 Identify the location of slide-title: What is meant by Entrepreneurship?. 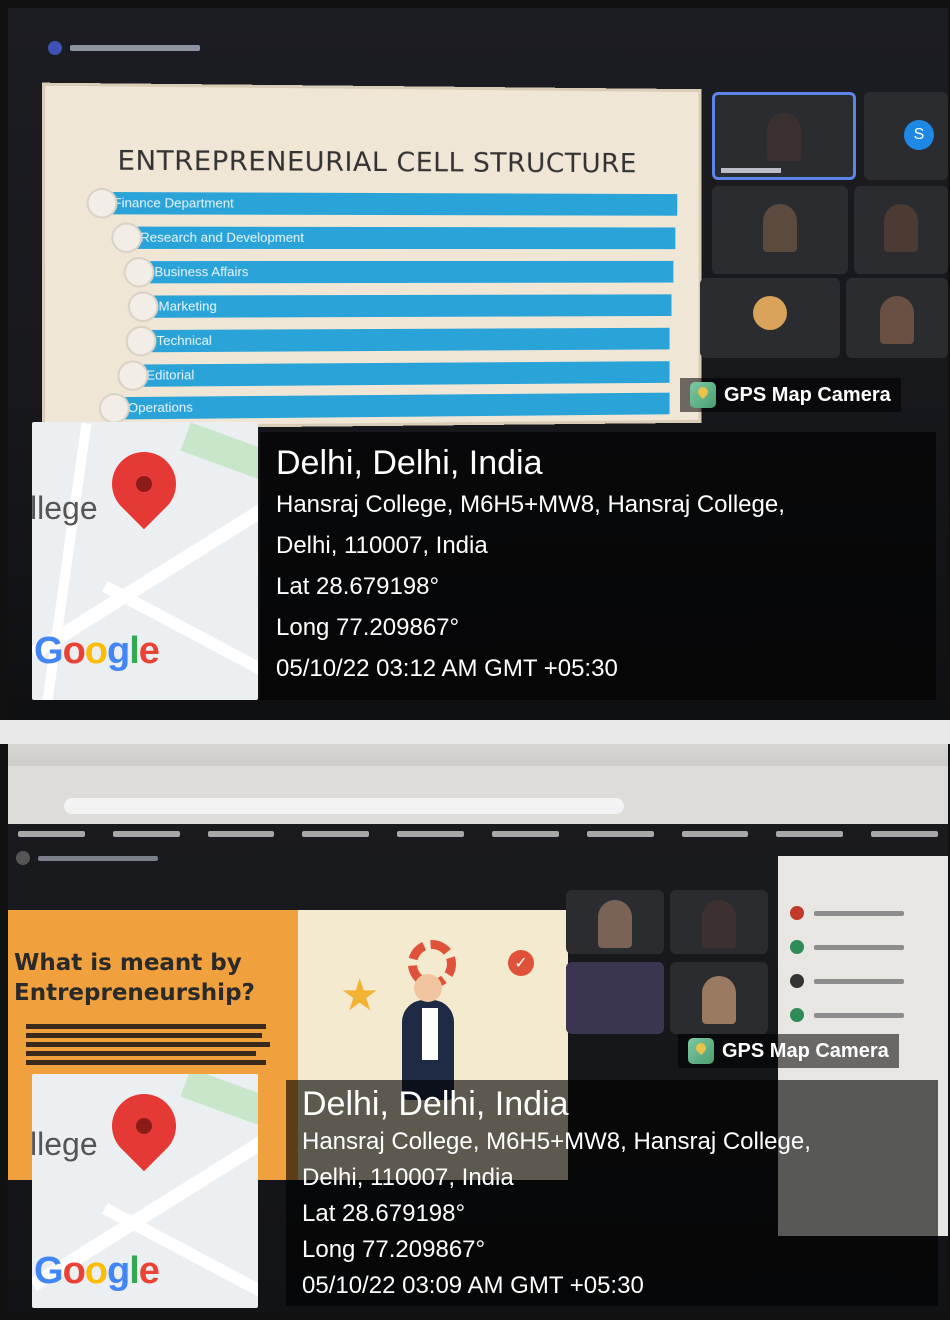
(159, 978).